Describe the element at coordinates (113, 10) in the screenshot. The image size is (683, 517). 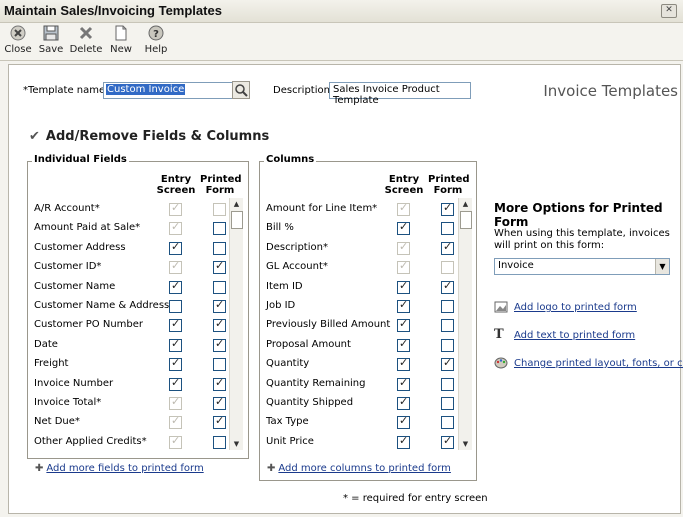
I see `window-title: Maintain Sales/Invoicing Templates` at that location.